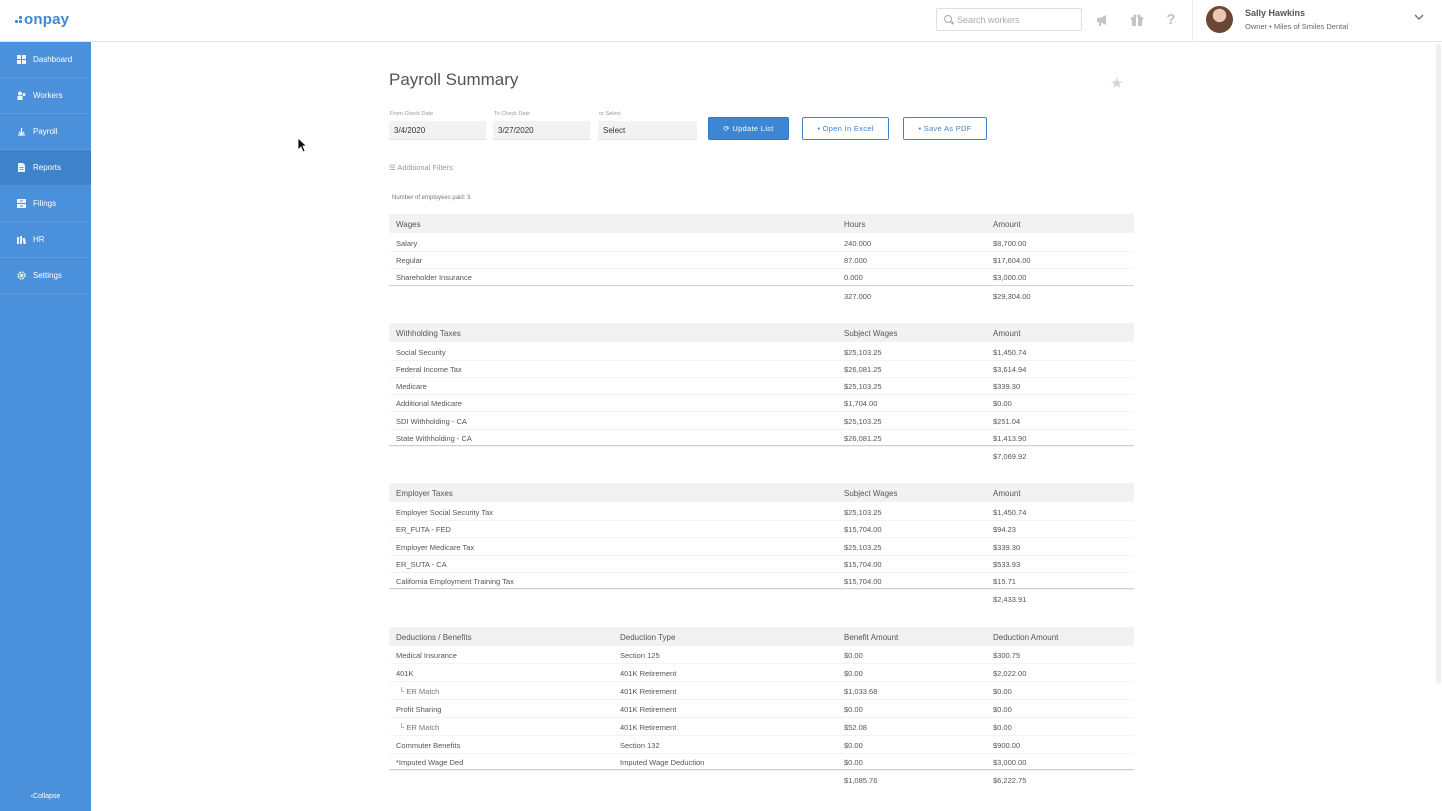  What do you see at coordinates (1137, 20) in the screenshot?
I see `gift-icon` at bounding box center [1137, 20].